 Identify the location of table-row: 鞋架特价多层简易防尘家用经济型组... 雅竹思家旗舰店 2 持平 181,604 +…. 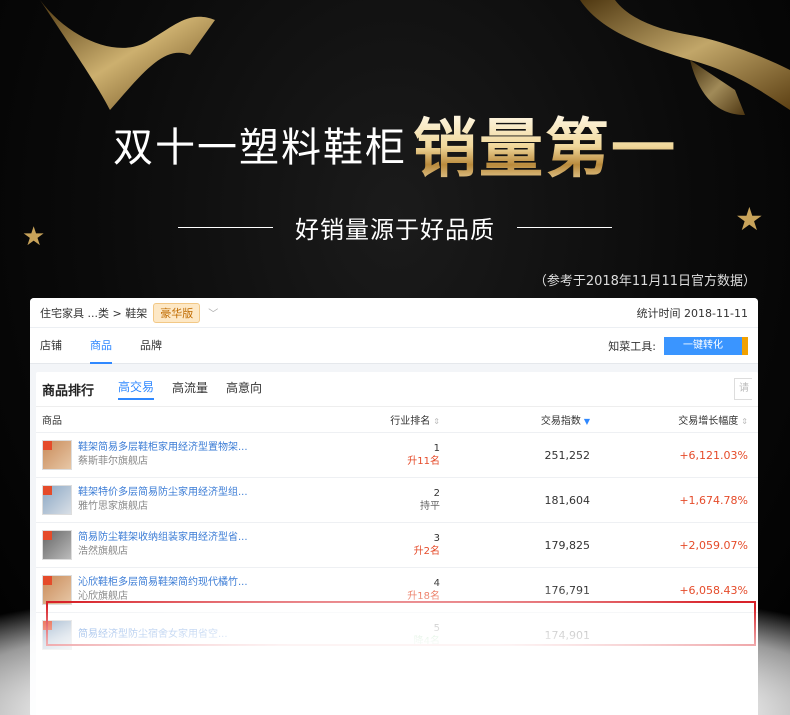
(397, 499).